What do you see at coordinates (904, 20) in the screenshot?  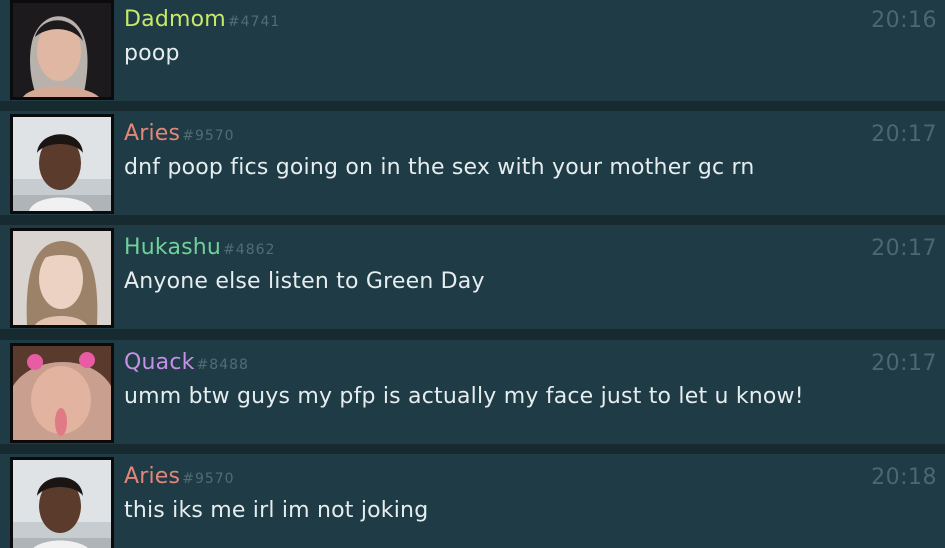 I see `timestamp: 20:16` at bounding box center [904, 20].